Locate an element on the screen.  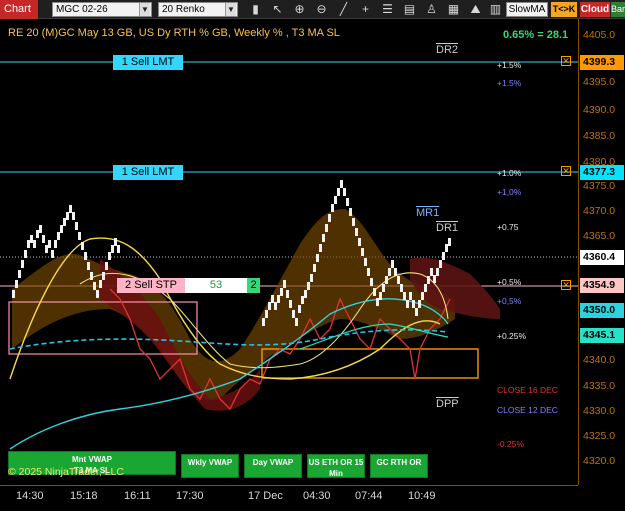
cancel-order-1-icon: ✕ is located at coordinates (566, 61).